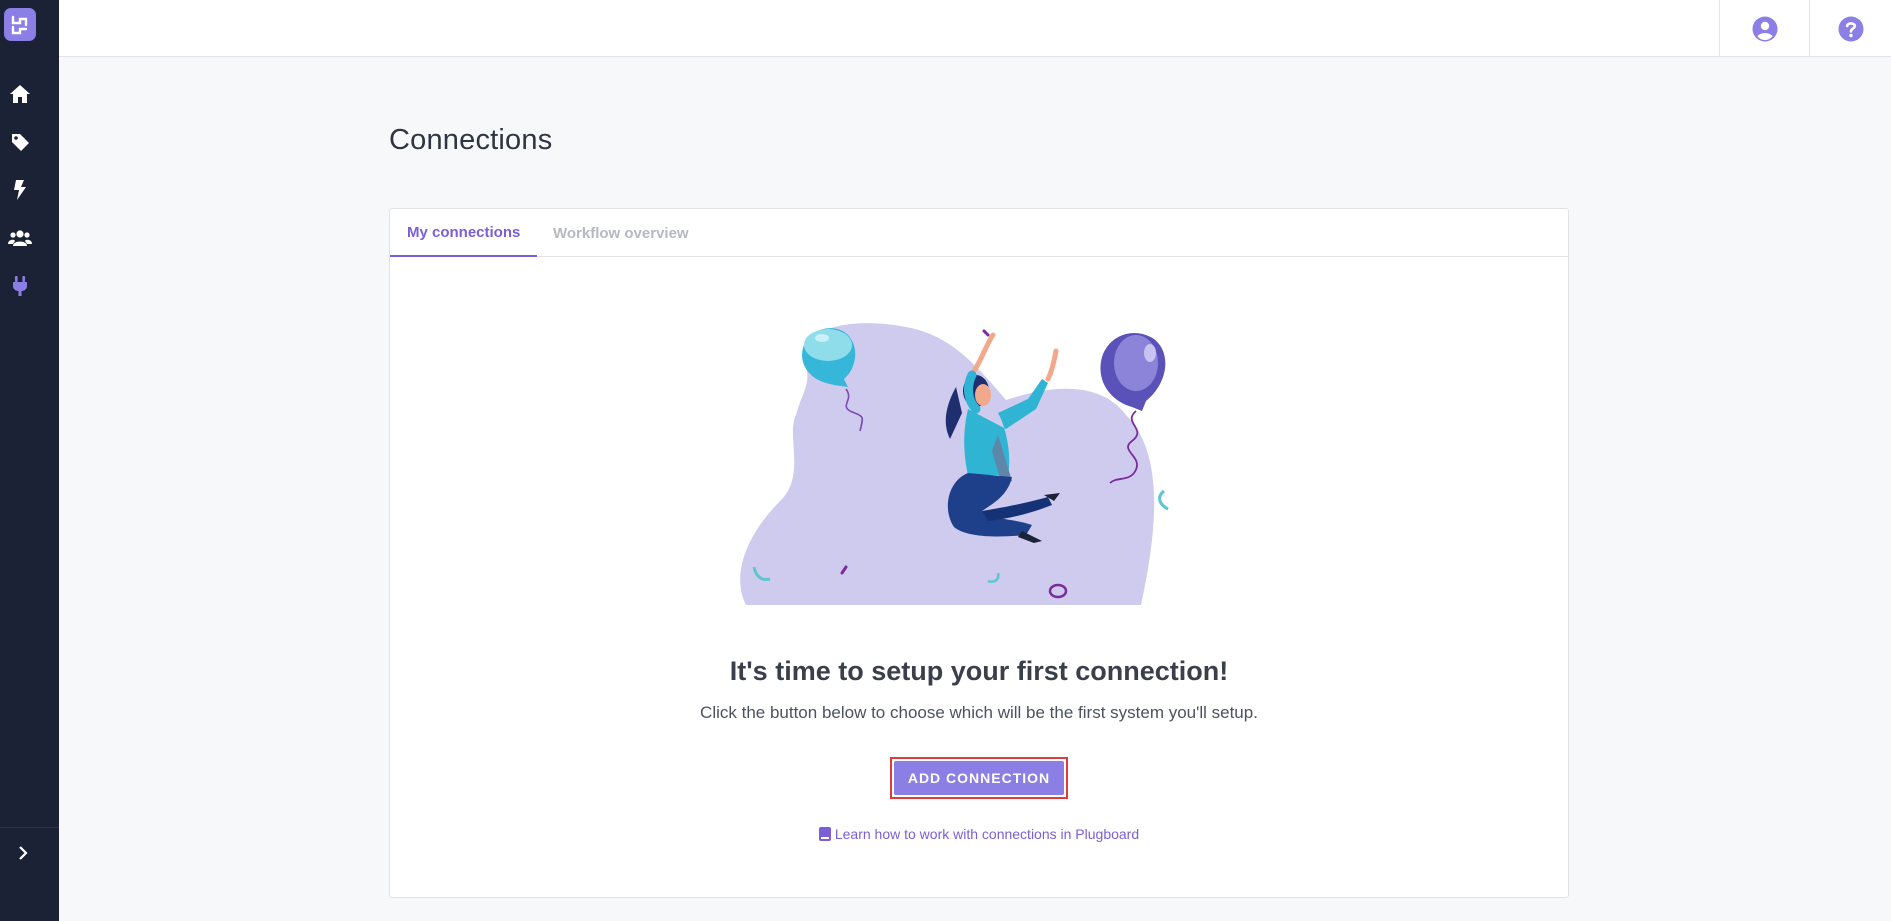 This screenshot has height=921, width=1891. Describe the element at coordinates (975, 28) in the screenshot. I see `top-bar` at that location.